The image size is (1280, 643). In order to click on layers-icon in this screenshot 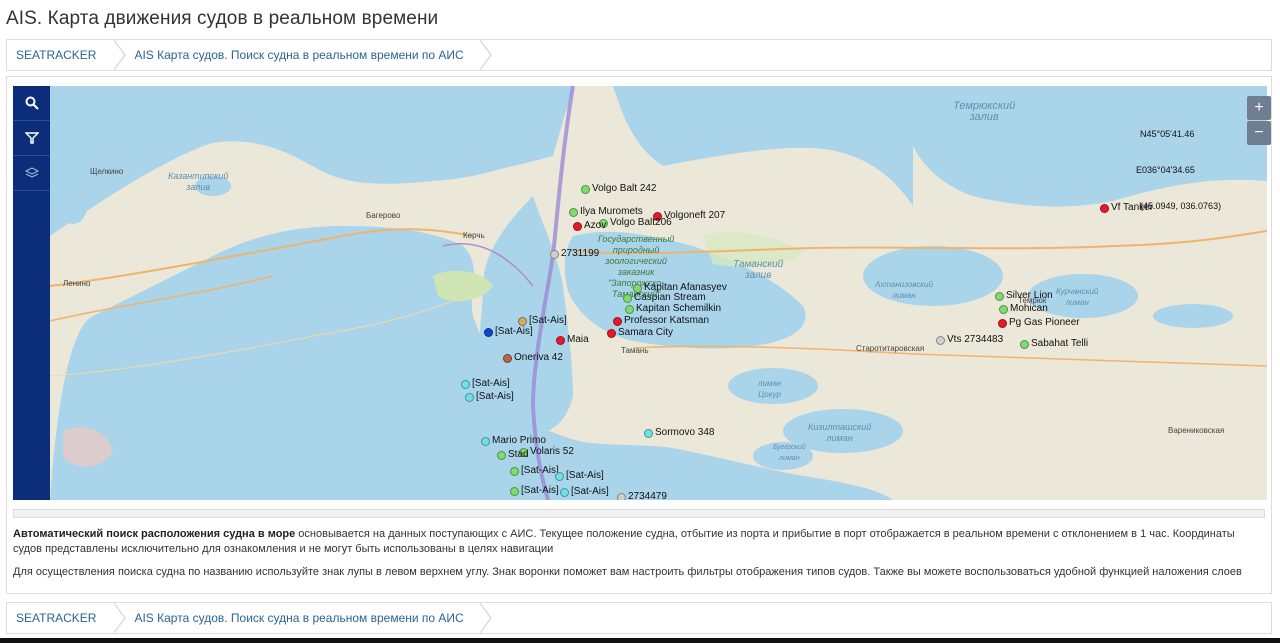, I will do `click(31, 172)`.